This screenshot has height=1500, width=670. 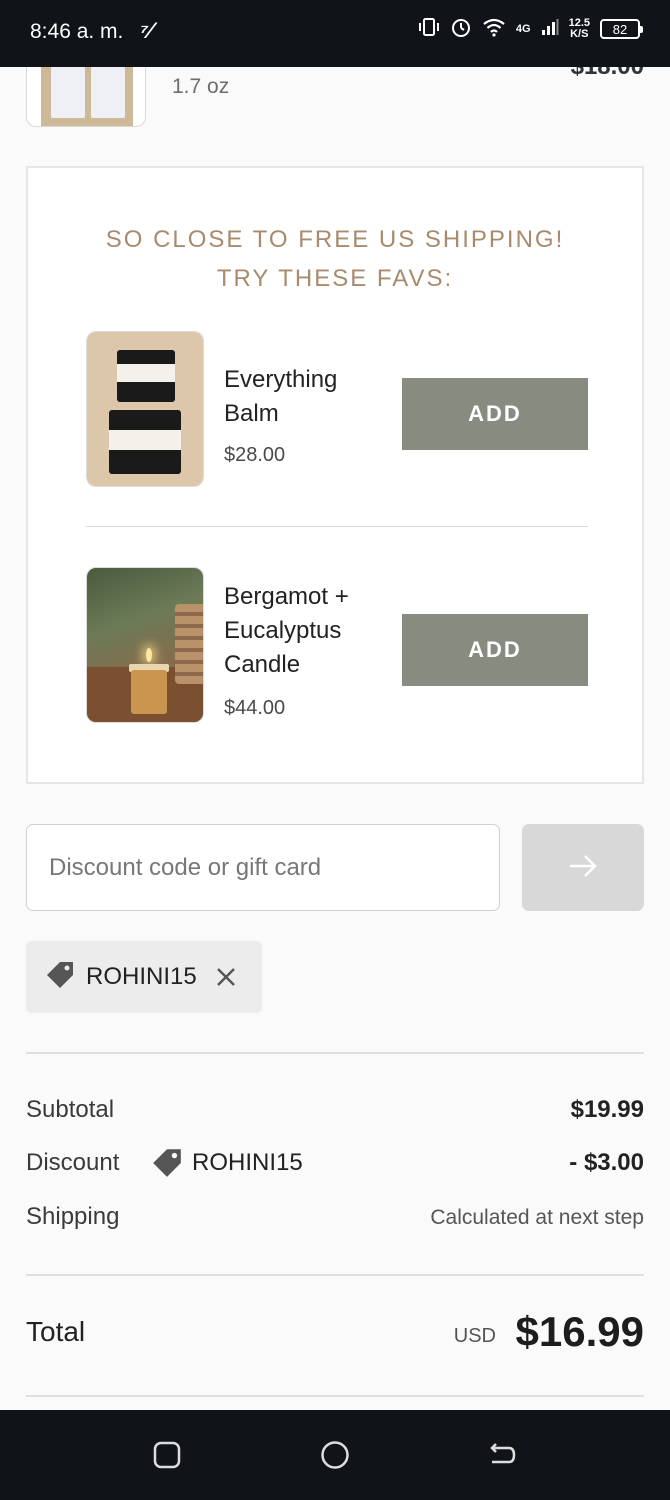 What do you see at coordinates (429, 29) in the screenshot?
I see `vibrate-icon` at bounding box center [429, 29].